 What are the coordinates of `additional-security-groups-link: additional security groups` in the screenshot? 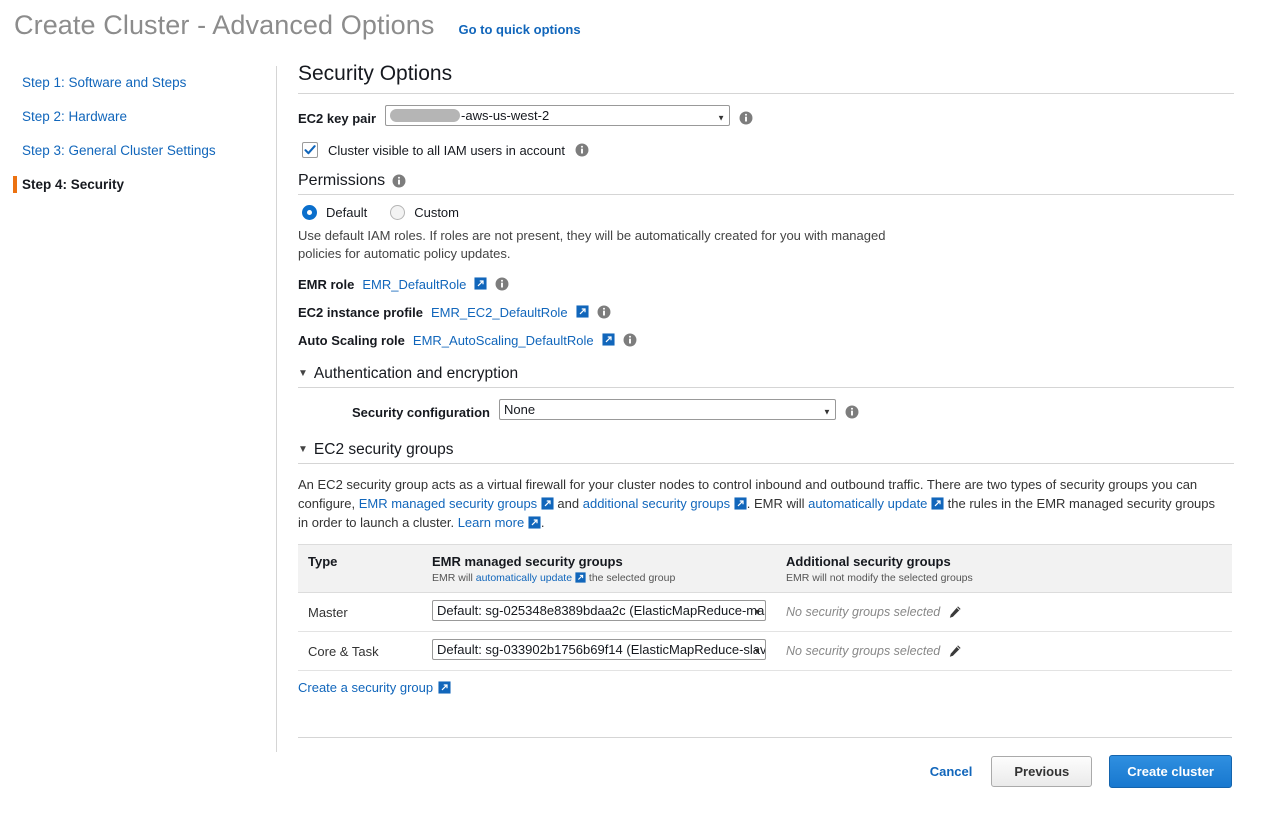 It's located at (656, 503).